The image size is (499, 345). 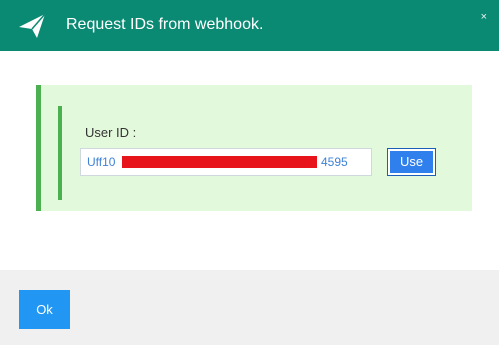 I want to click on use-button: Use, so click(x=411, y=162).